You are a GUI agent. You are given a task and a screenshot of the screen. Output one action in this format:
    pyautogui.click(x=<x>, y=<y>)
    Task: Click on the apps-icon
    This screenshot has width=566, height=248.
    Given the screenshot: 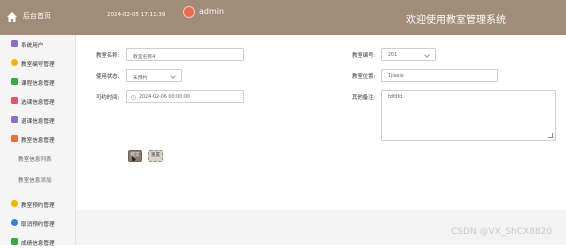 What is the action you would take?
    pyautogui.click(x=14, y=138)
    